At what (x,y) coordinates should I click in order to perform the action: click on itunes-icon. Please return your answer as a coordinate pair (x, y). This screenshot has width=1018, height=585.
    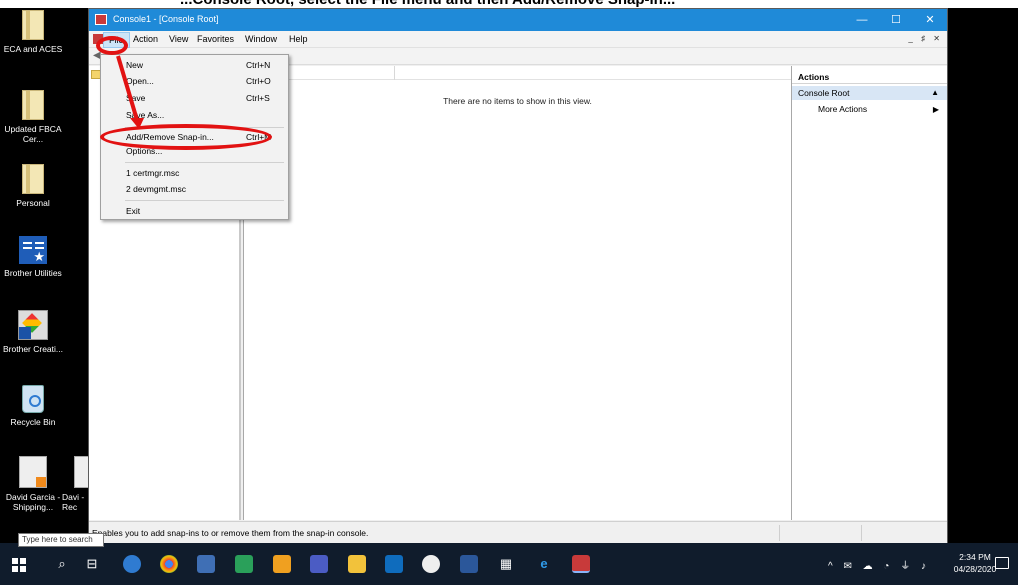
    Looking at the image, I should click on (431, 564).